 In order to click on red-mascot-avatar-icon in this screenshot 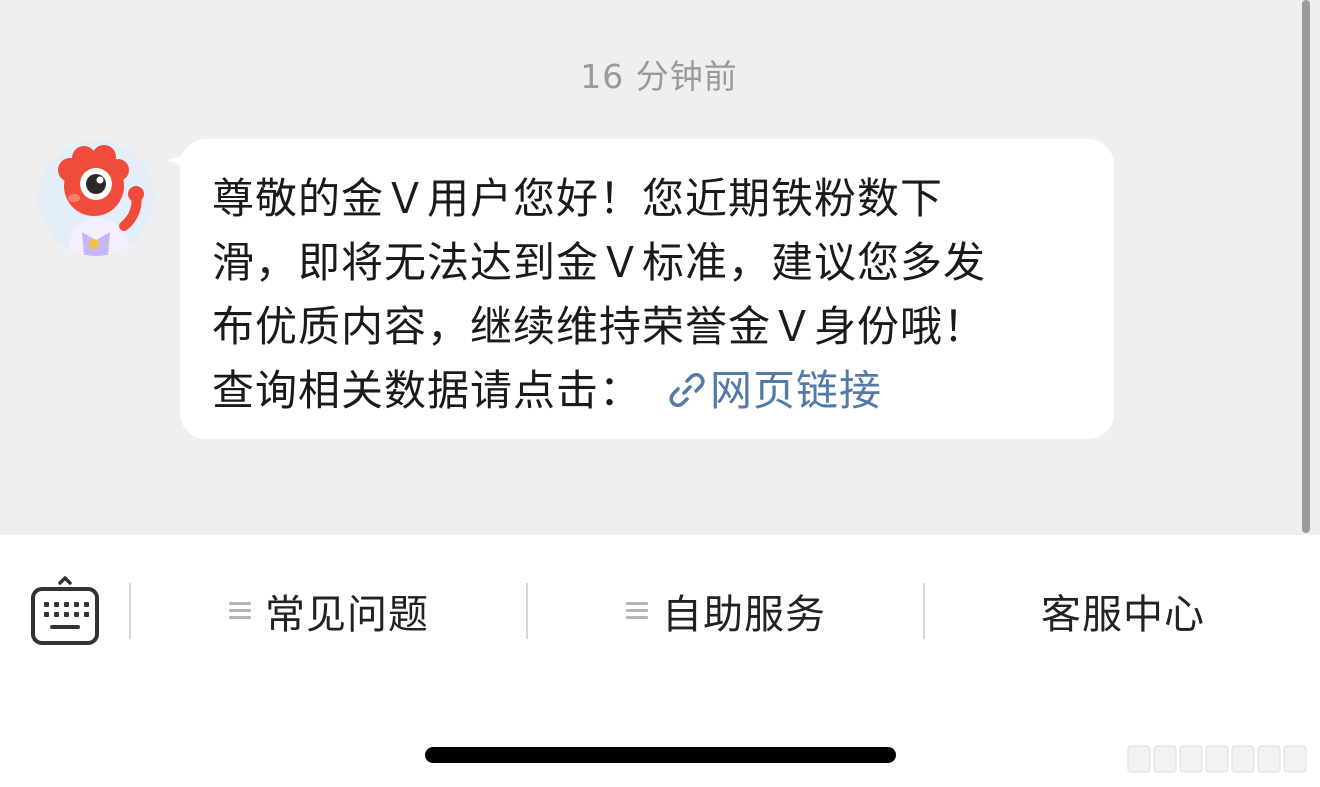, I will do `click(96, 198)`.